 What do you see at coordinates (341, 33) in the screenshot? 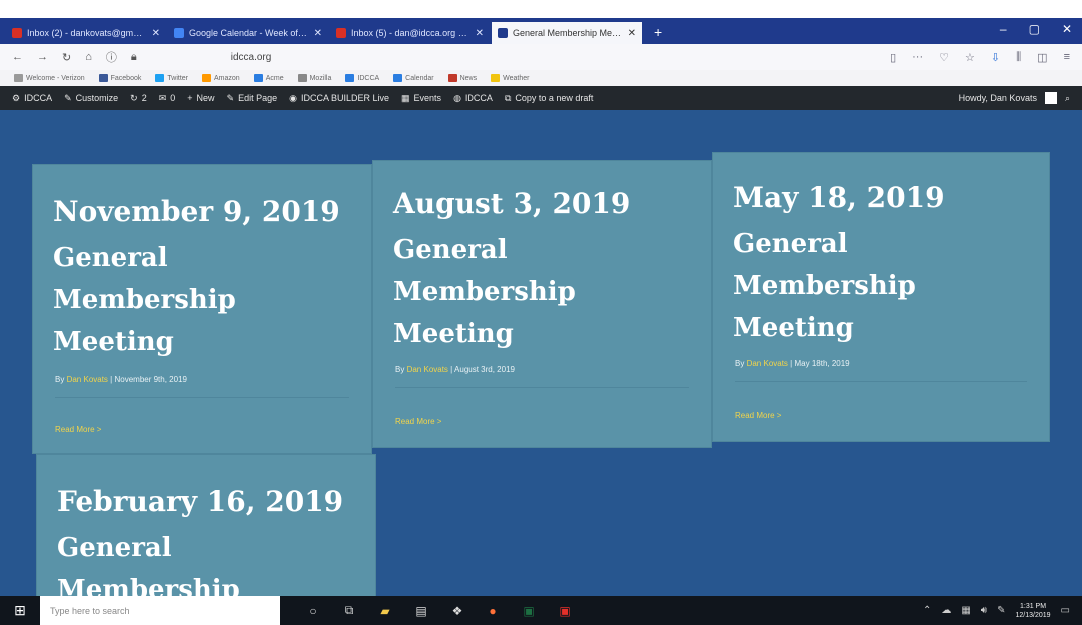
I see `gmail-icon` at bounding box center [341, 33].